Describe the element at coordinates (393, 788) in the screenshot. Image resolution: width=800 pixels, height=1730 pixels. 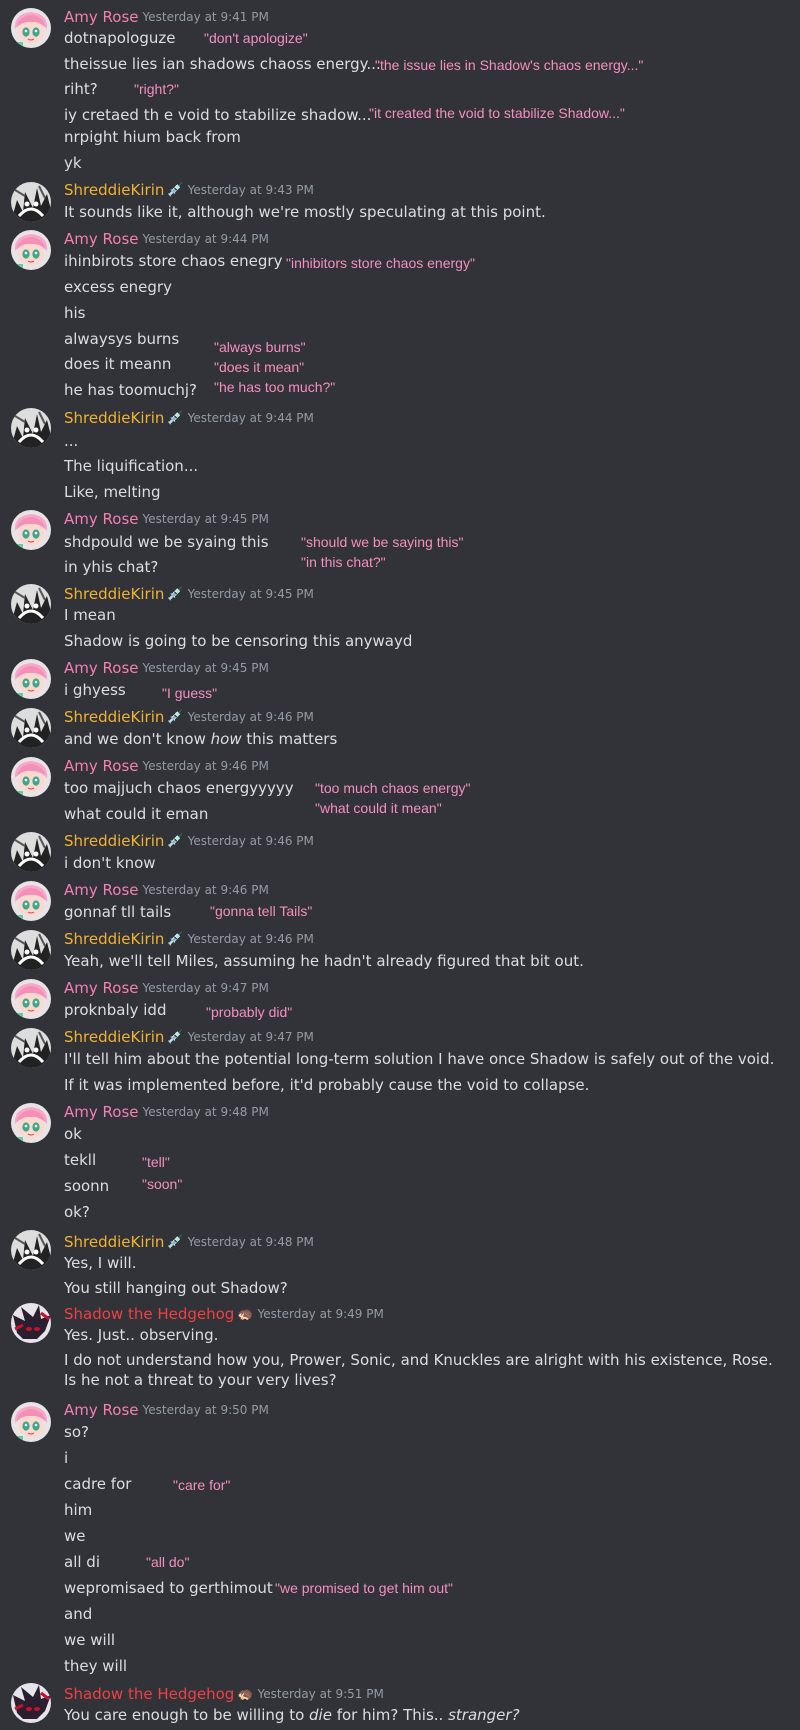
I see `annotation: "too much chaos energy"` at that location.